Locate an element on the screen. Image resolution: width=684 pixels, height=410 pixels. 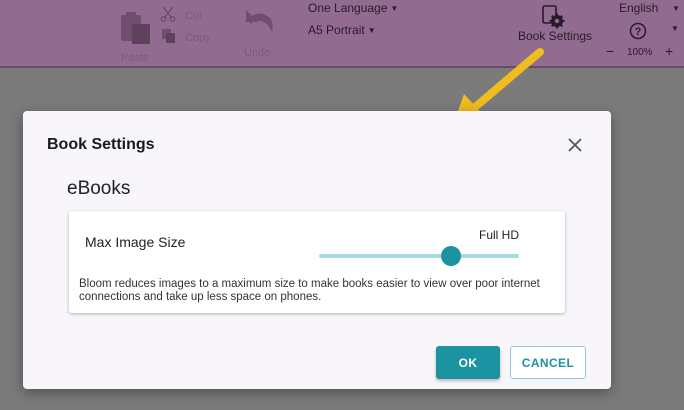
close-icon is located at coordinates (575, 145).